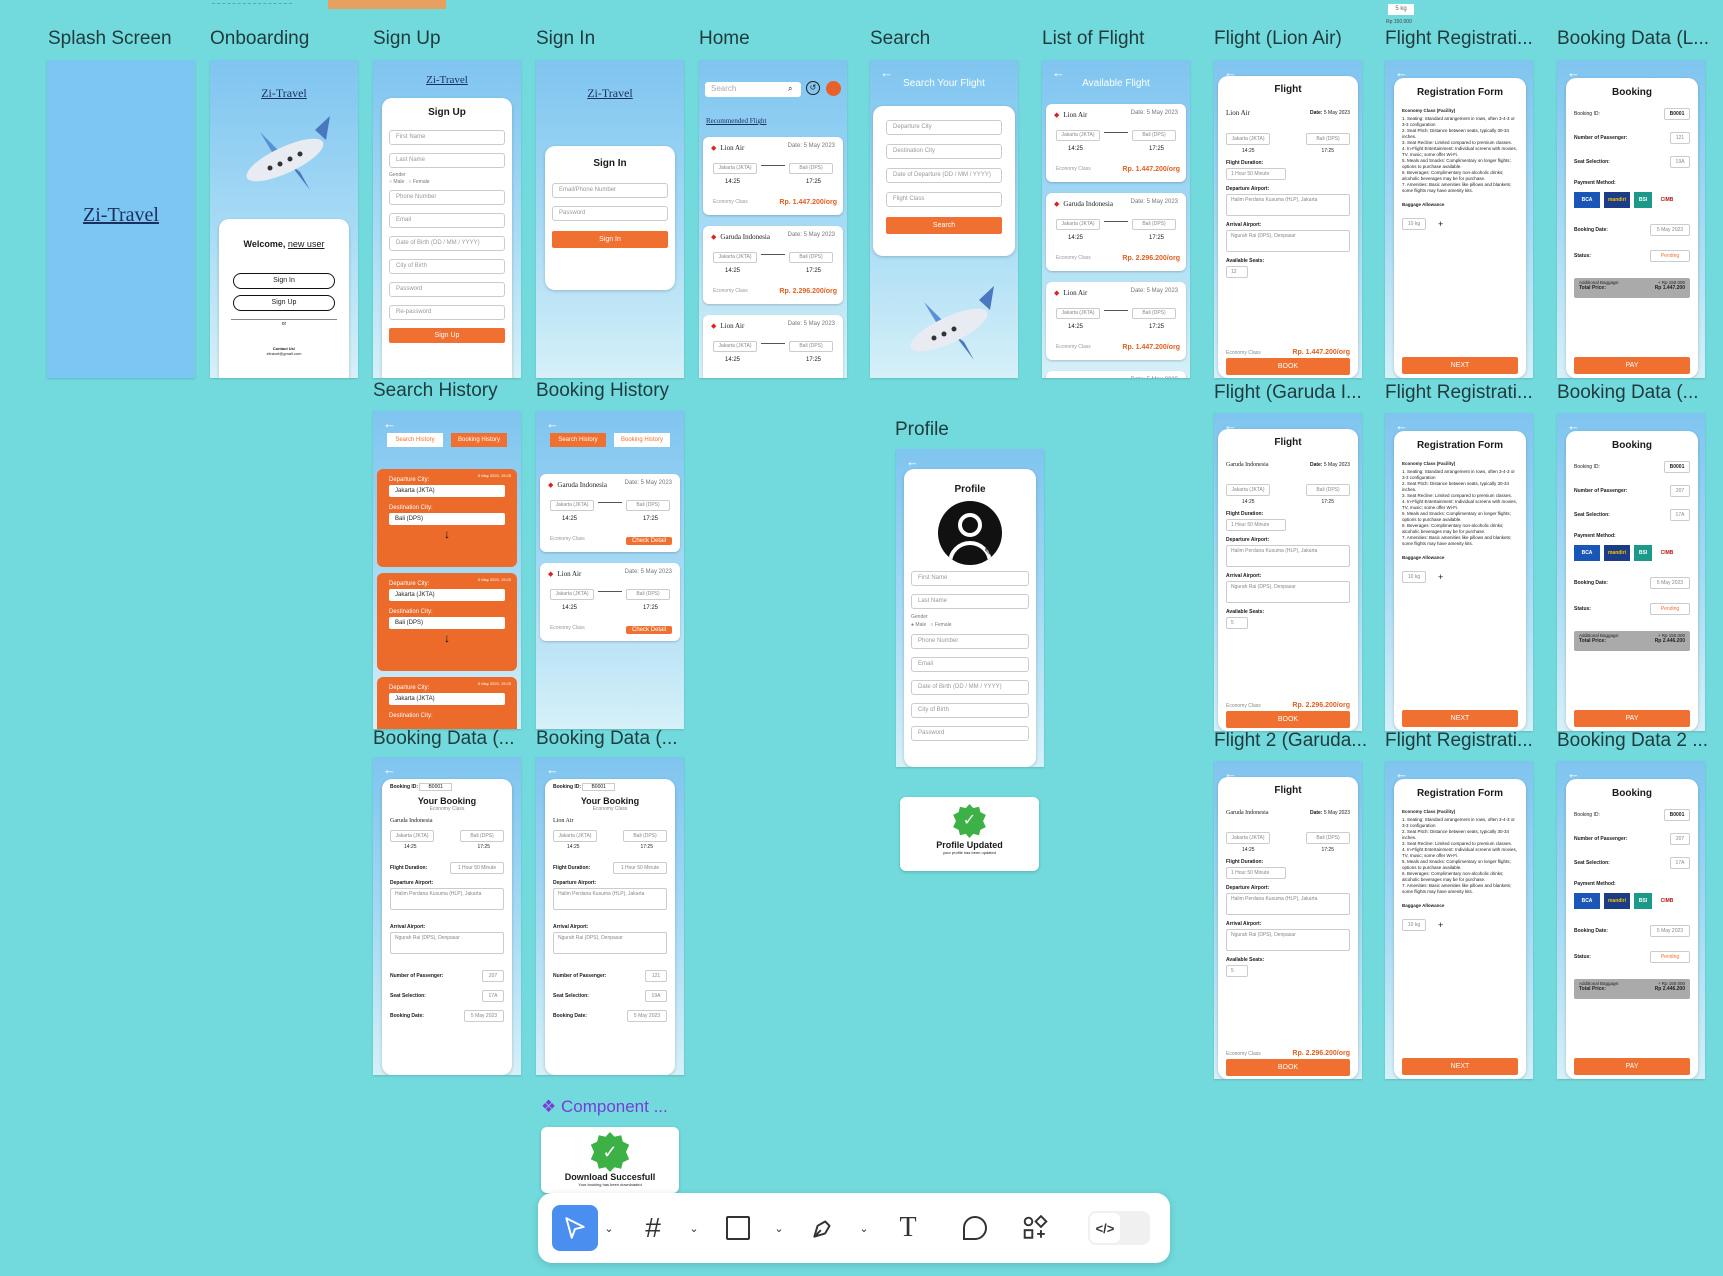  What do you see at coordinates (1278, 39) in the screenshot?
I see `frame-title-flight-lion: Flight (Lion Air)` at bounding box center [1278, 39].